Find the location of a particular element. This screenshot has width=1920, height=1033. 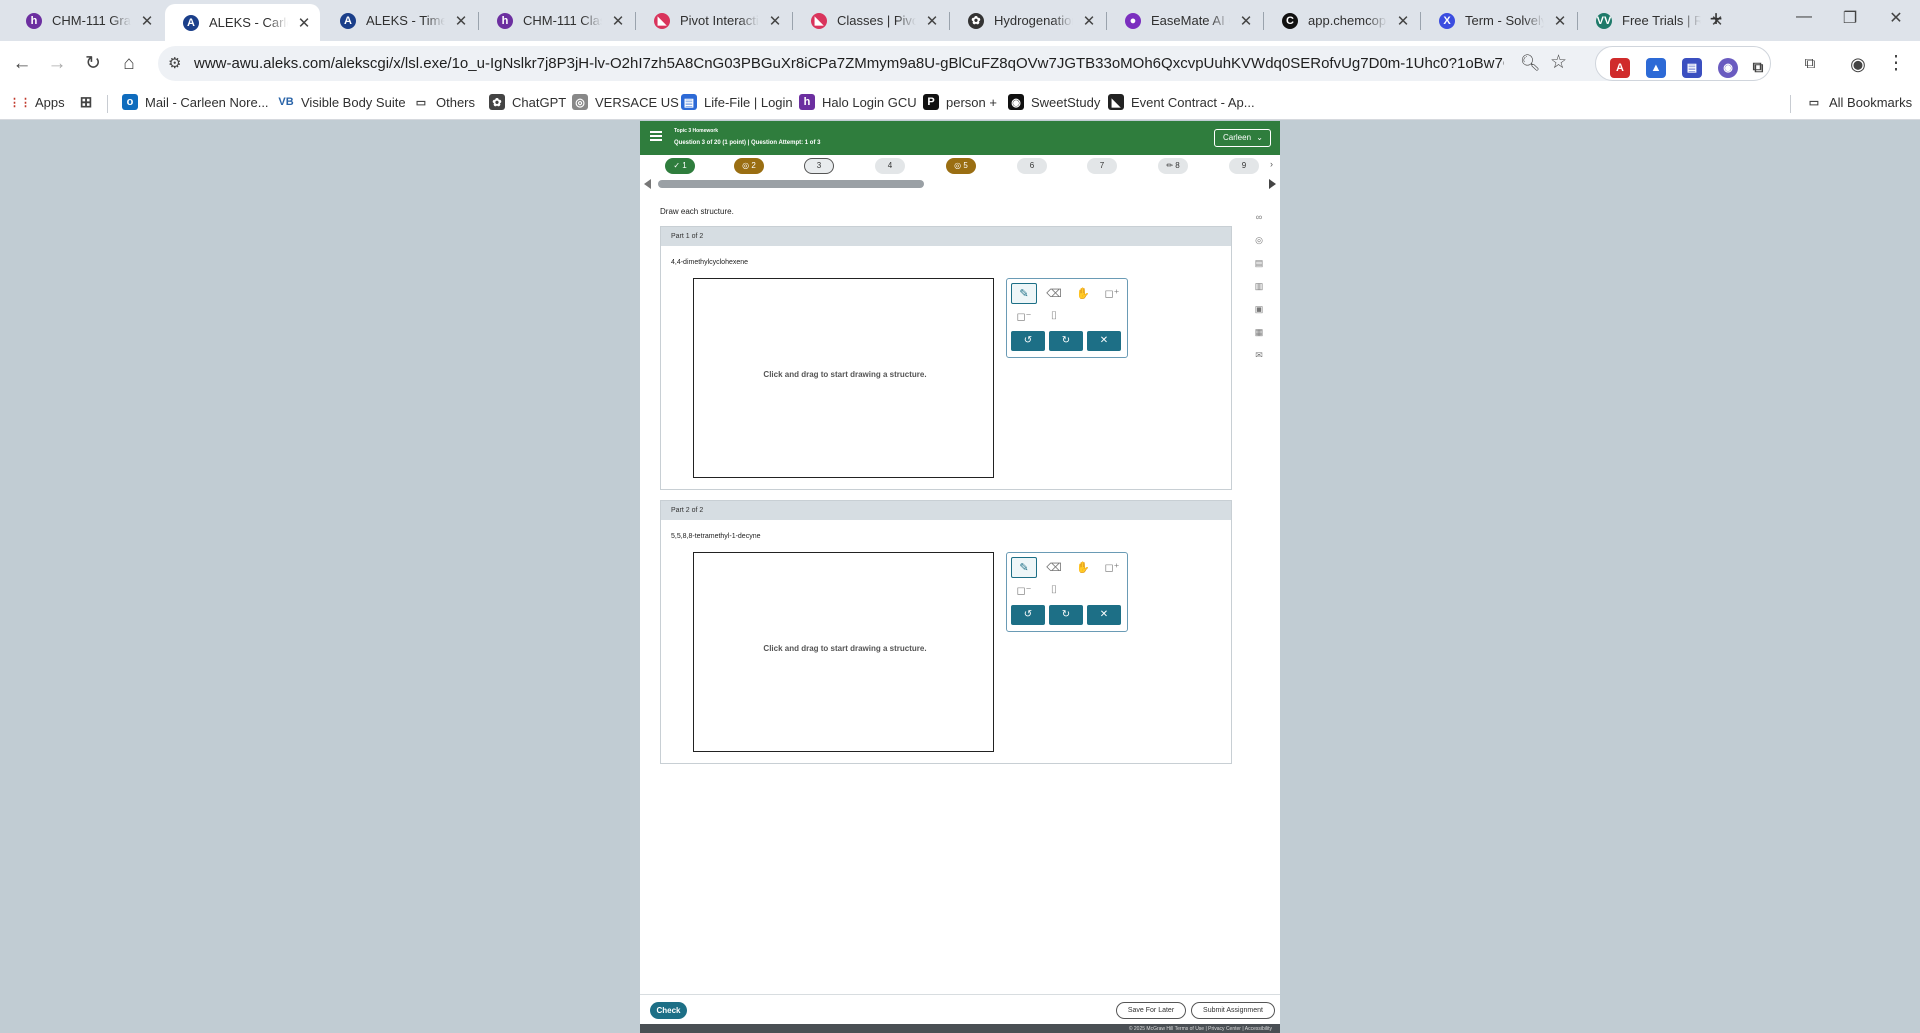

notes-icon: ▤ is located at coordinates (1259, 263).